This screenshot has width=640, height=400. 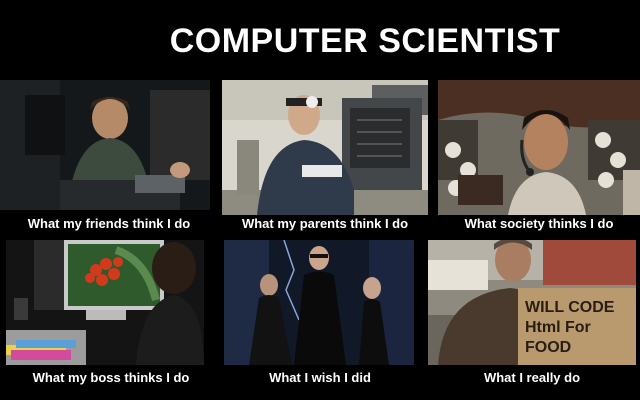 What do you see at coordinates (570, 307) in the screenshot?
I see `sign-line-1: WILL CODE` at bounding box center [570, 307].